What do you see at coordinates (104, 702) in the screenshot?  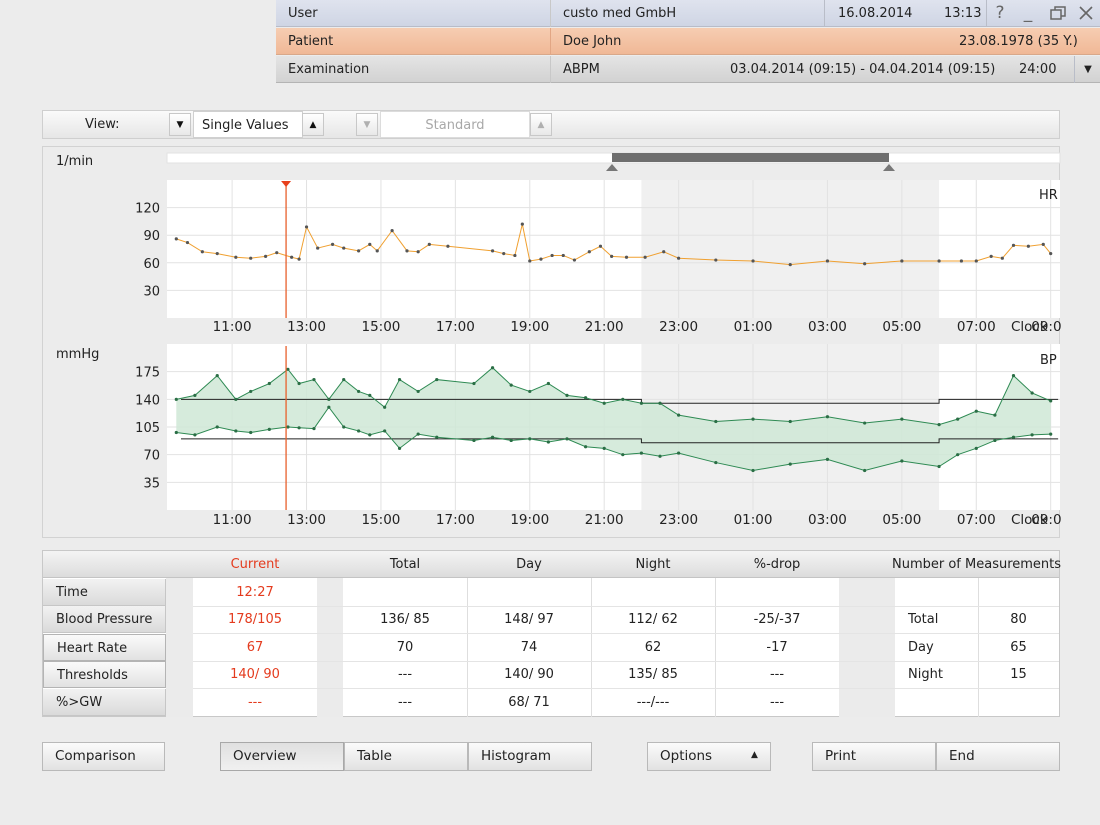 I see `row-label-gw: %>GW` at bounding box center [104, 702].